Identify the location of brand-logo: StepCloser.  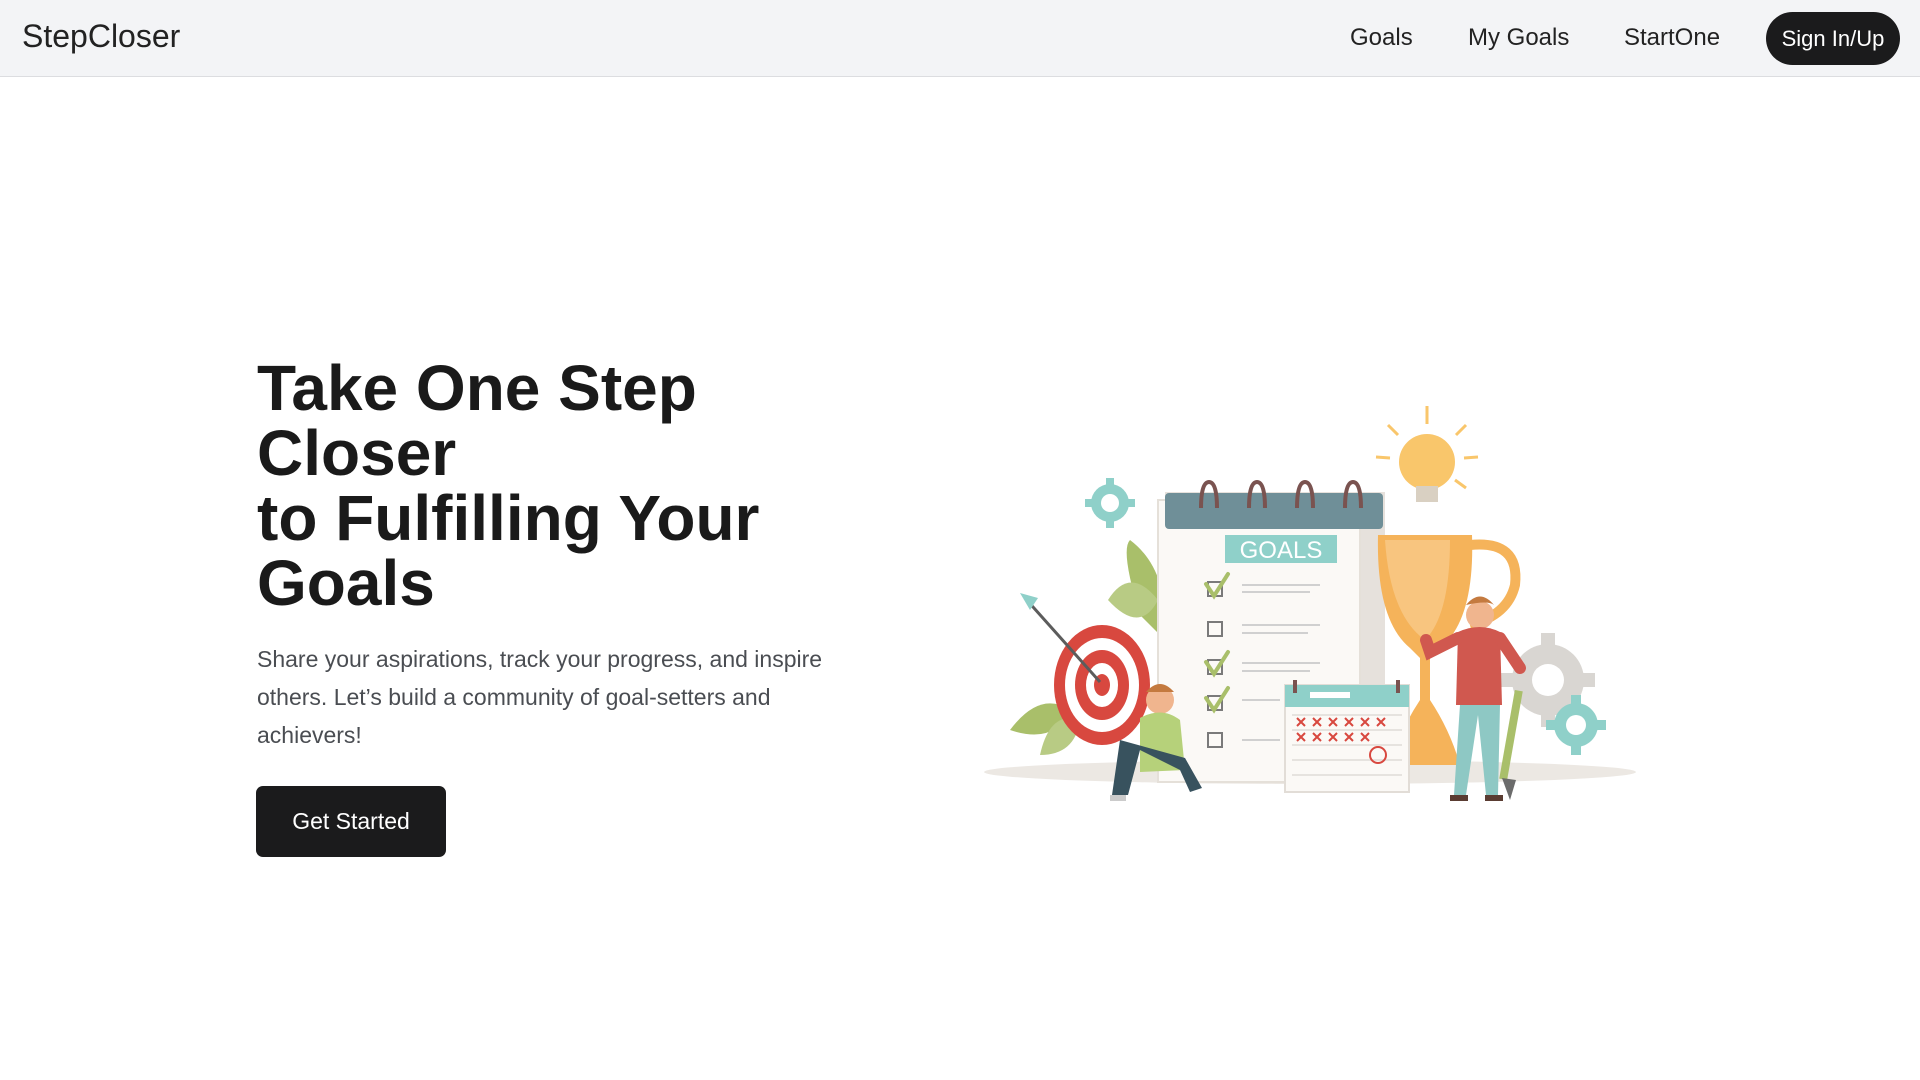
(101, 36).